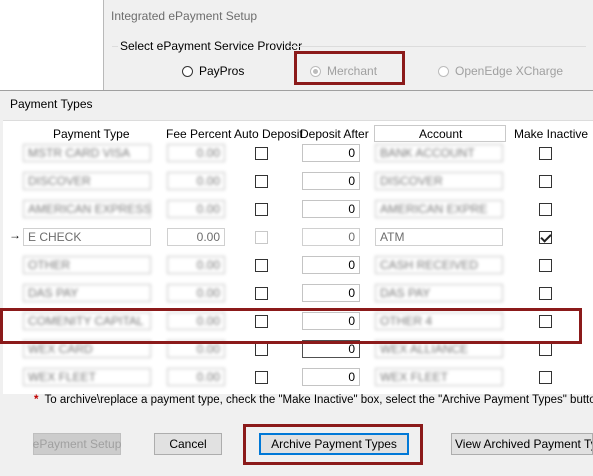  I want to click on provider-group-label: Select ePayment Service Provider, so click(211, 46).